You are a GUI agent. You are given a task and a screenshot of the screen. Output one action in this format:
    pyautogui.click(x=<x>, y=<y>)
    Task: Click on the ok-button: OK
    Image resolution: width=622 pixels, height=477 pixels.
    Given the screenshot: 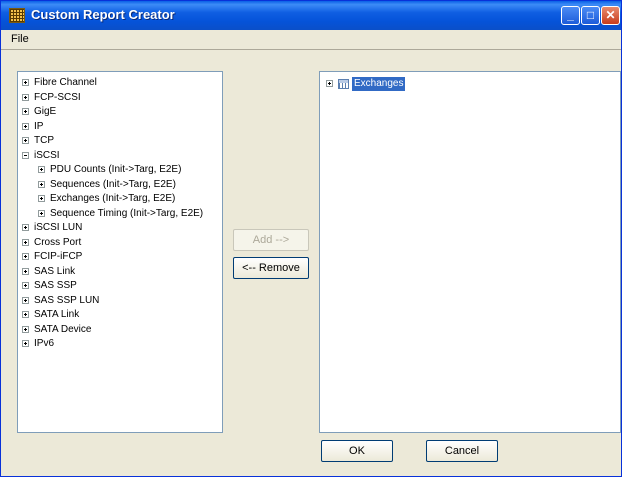 What is the action you would take?
    pyautogui.click(x=357, y=451)
    